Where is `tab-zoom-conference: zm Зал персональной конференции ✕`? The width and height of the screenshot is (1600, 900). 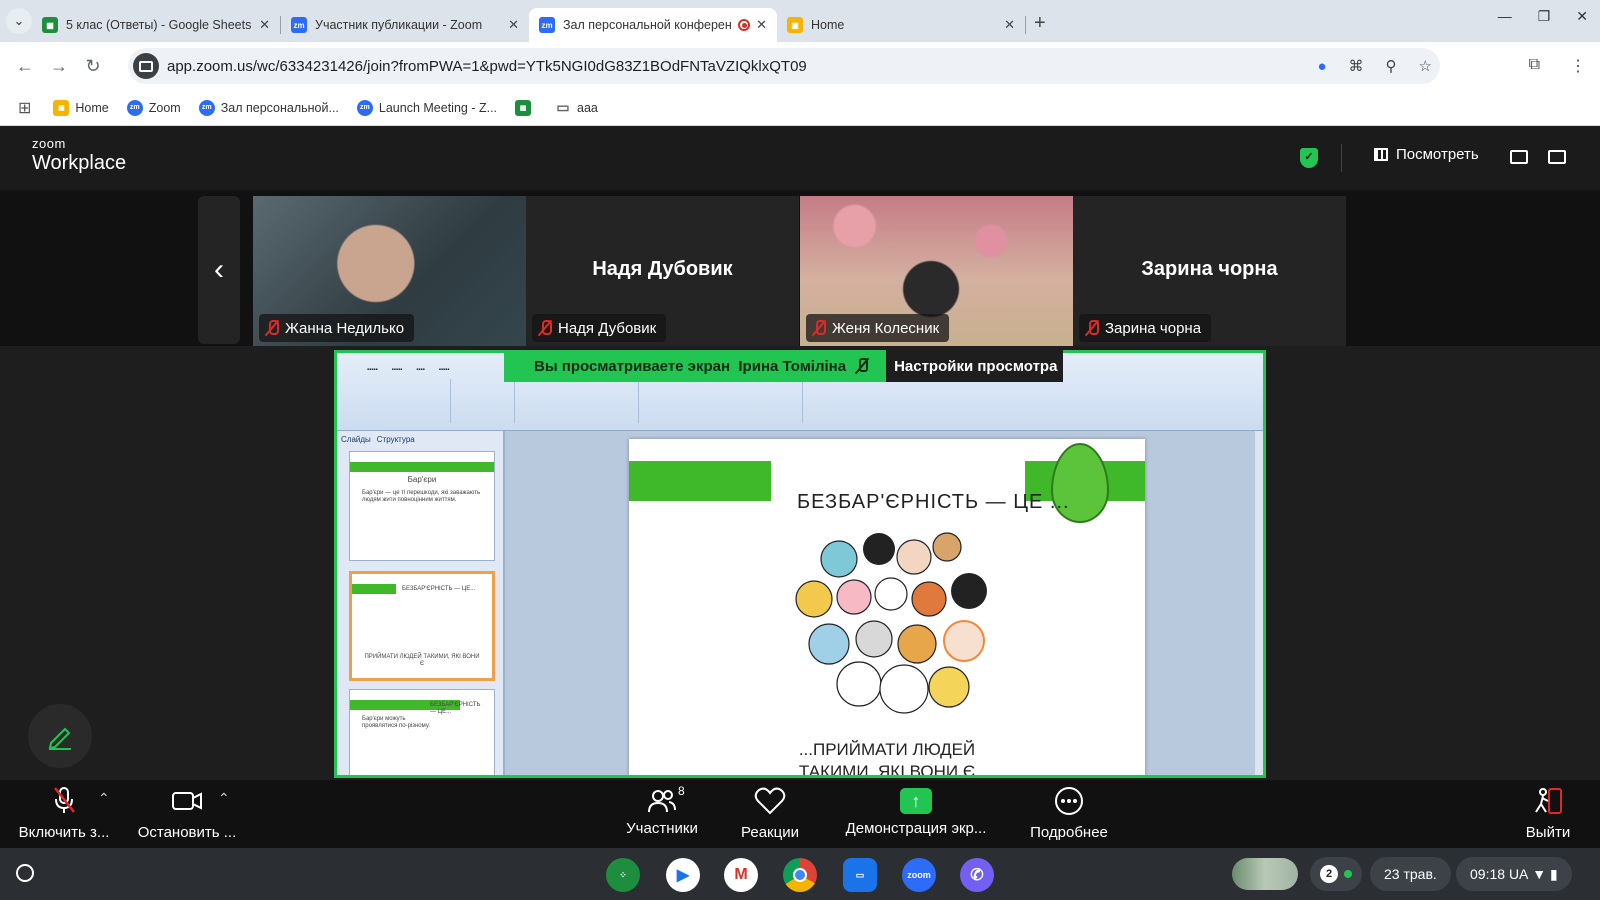 tab-zoom-conference: zm Зал персональной конференции ✕ is located at coordinates (653, 25).